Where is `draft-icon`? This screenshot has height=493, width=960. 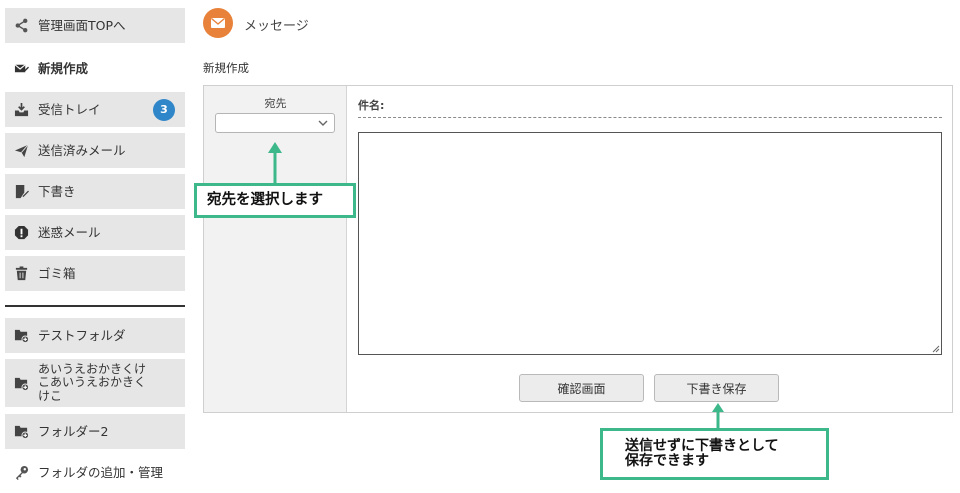
draft-icon is located at coordinates (21, 192).